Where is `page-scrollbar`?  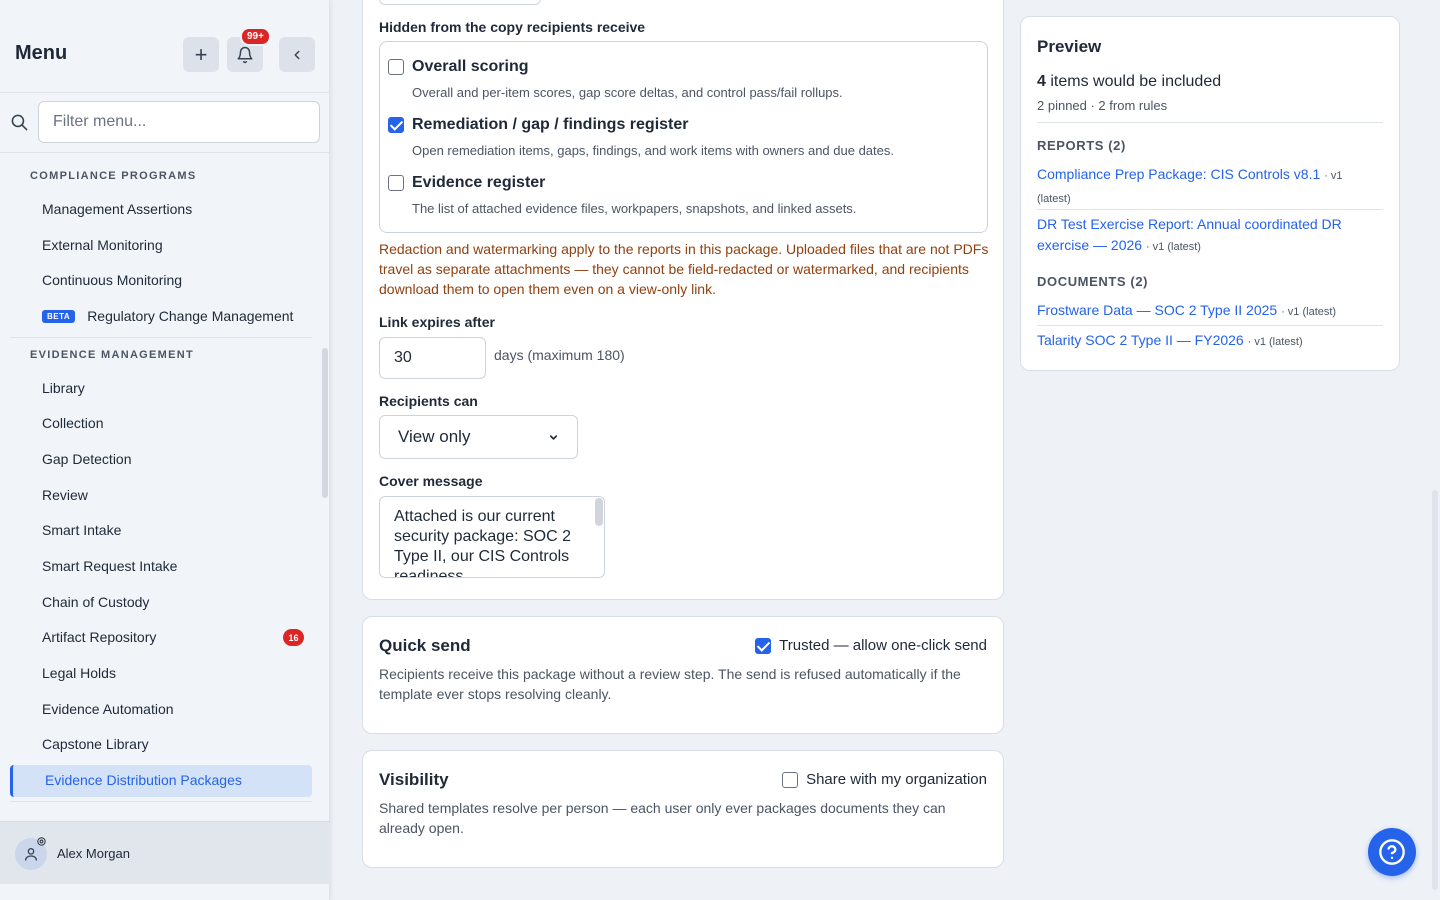 page-scrollbar is located at coordinates (1435, 690).